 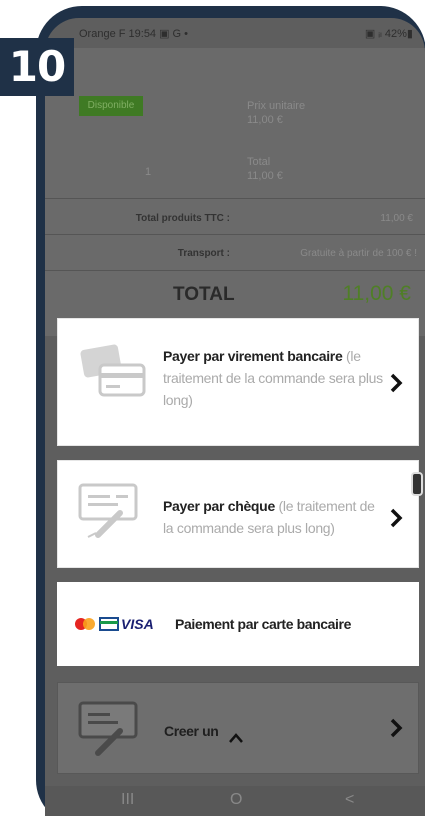 What do you see at coordinates (349, 800) in the screenshot?
I see `back-button: <` at bounding box center [349, 800].